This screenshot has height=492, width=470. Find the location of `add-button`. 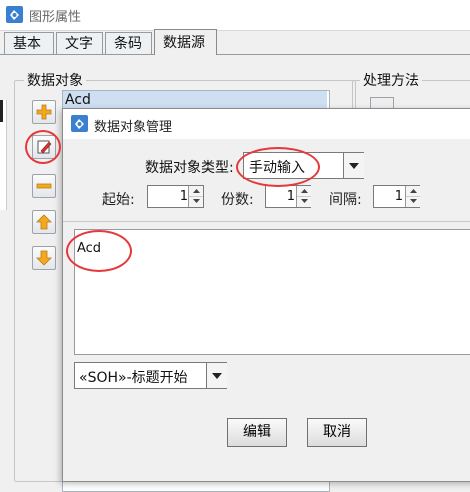

add-button is located at coordinates (44, 112).